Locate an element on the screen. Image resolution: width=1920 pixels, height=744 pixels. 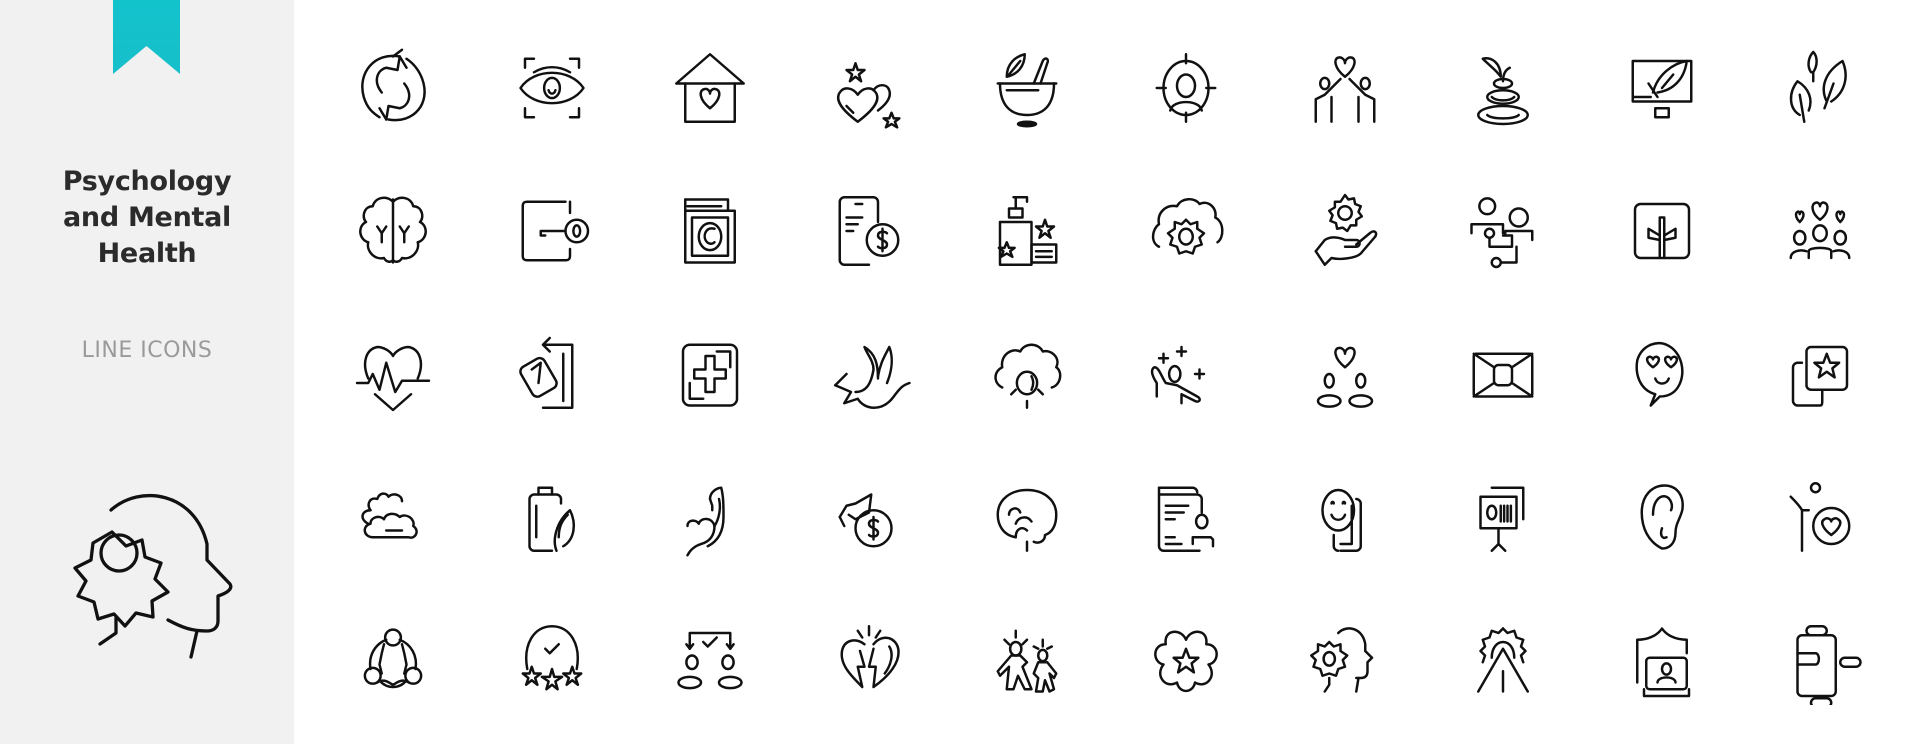
muscle-arm-icon is located at coordinates (710, 517).